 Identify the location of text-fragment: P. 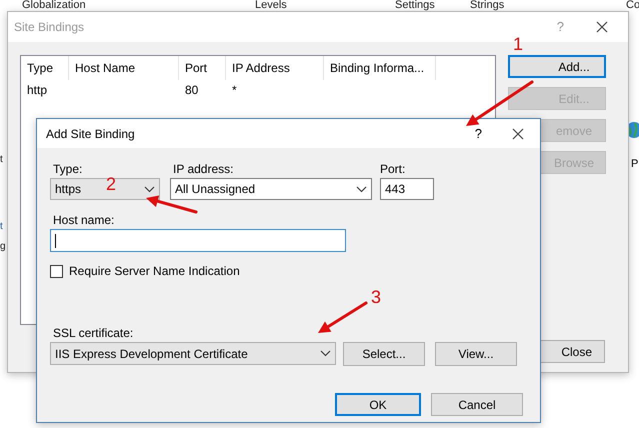
(634, 164).